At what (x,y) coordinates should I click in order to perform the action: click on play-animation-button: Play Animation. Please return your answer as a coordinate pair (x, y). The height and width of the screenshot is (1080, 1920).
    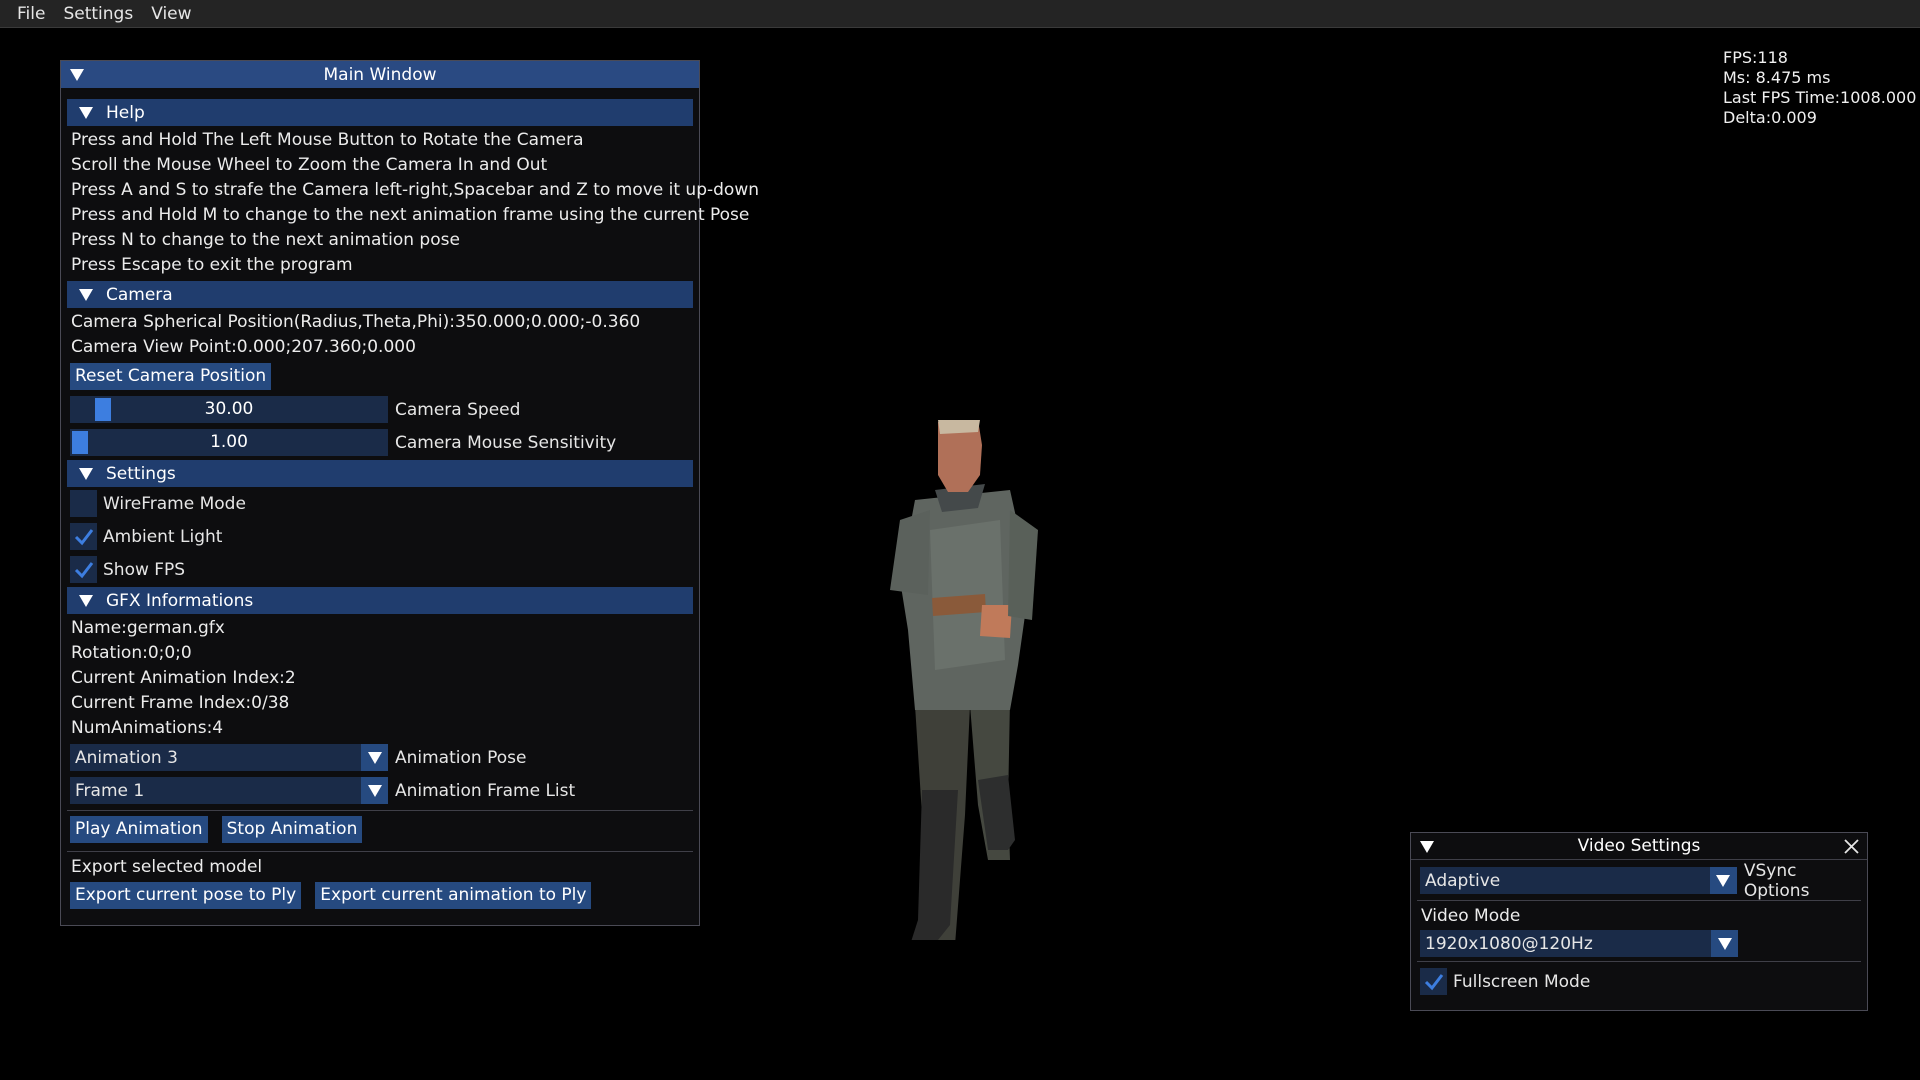
    Looking at the image, I should click on (139, 829).